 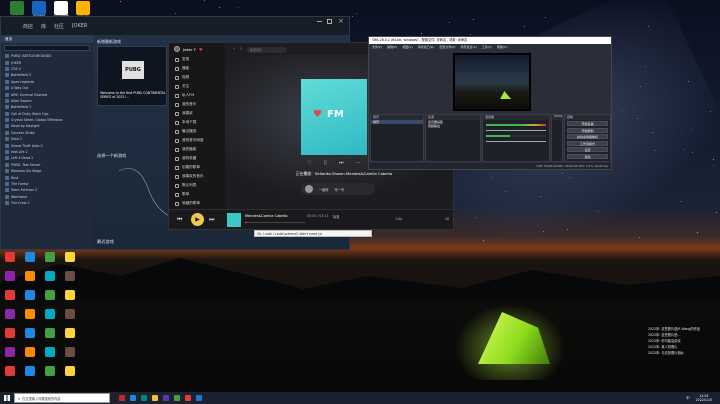 I want to click on play-pause-button: ▶, so click(x=197, y=219).